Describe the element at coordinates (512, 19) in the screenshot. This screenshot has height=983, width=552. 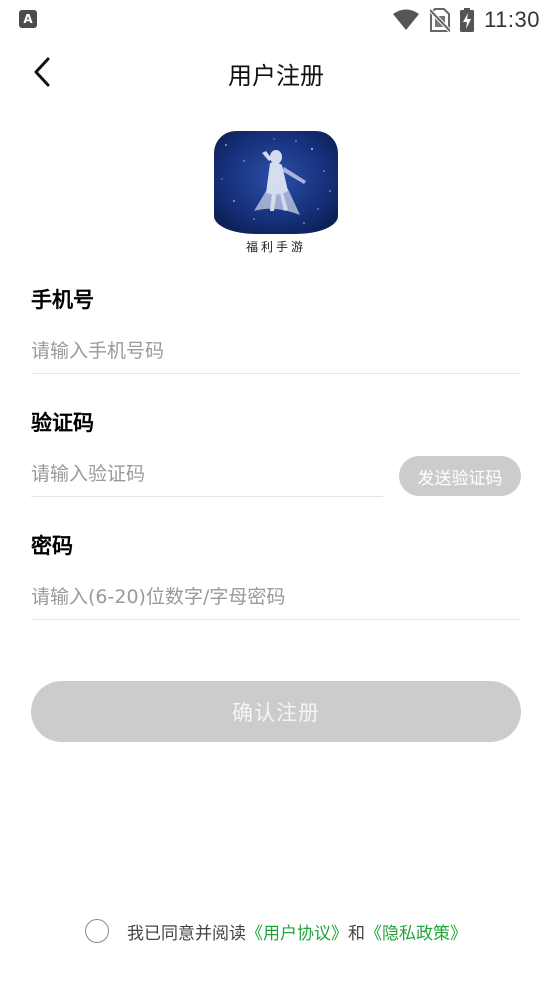
I see `status-time: 11:30` at that location.